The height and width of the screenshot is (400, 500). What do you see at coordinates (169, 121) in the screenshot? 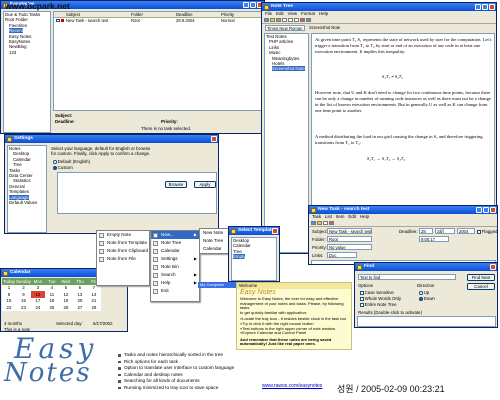
I see `detail-priority-label: Priority:` at bounding box center [169, 121].